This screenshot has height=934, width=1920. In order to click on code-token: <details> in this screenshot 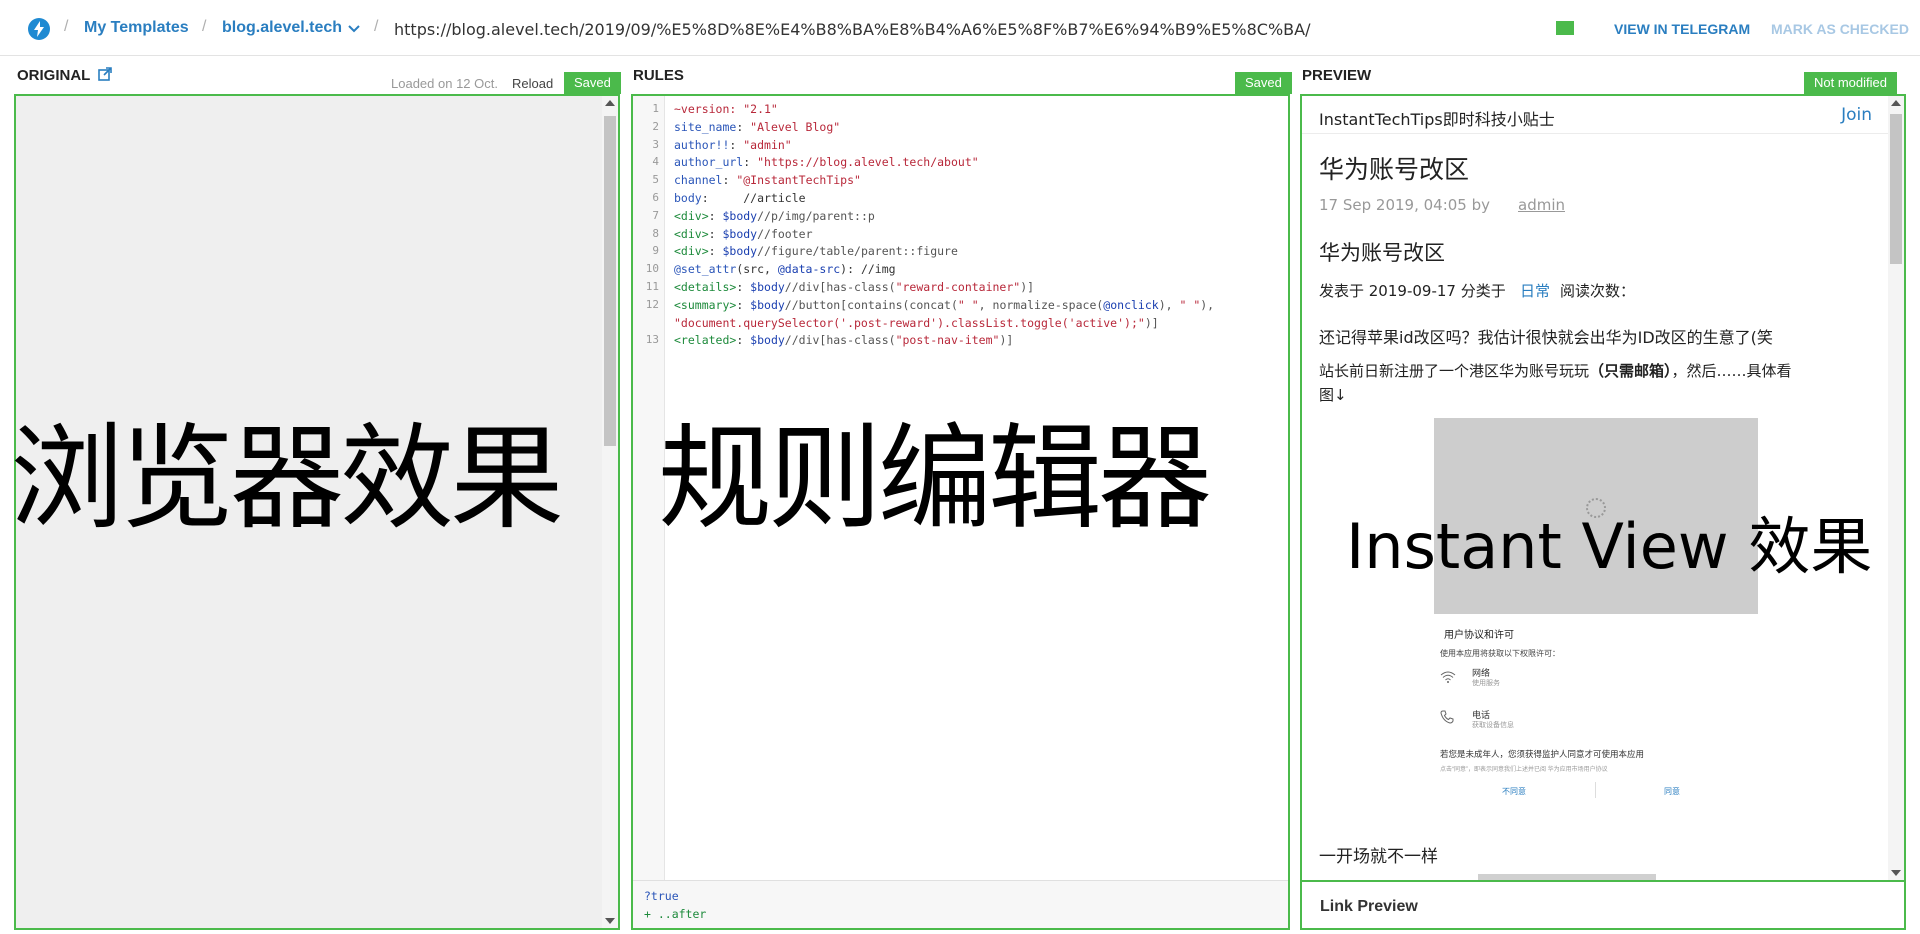, I will do `click(705, 287)`.